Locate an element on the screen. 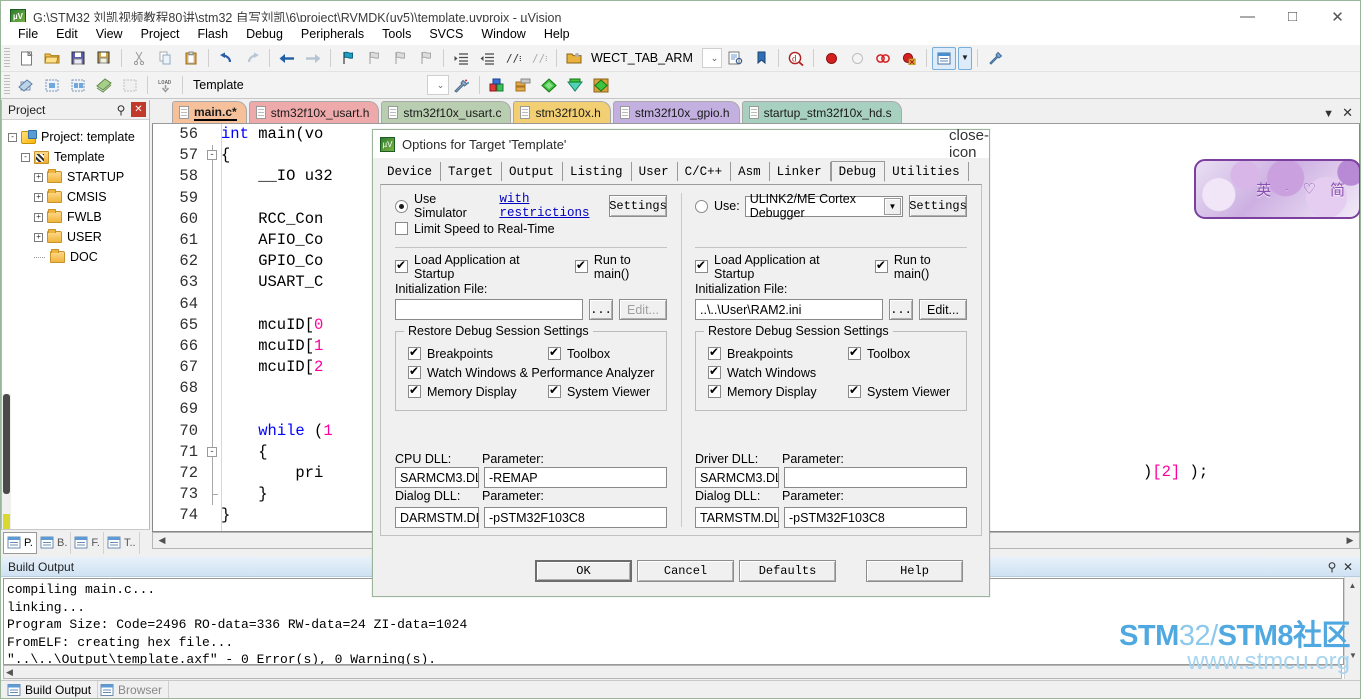  cancel-button: Cancel is located at coordinates (685, 571).